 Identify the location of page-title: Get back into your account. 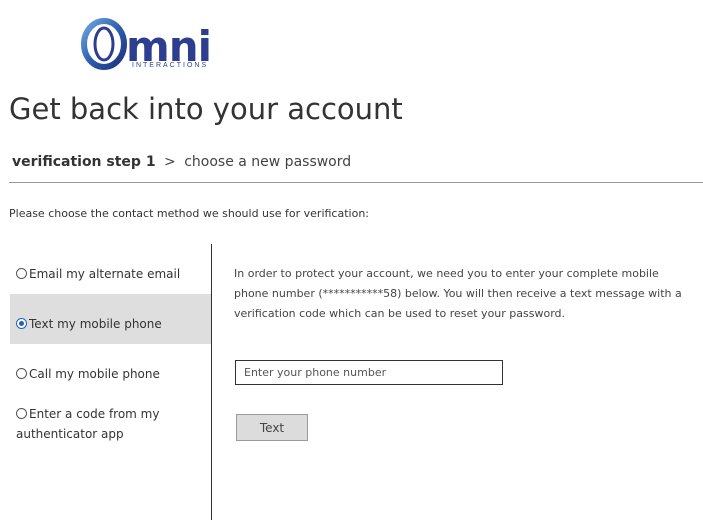
(206, 109).